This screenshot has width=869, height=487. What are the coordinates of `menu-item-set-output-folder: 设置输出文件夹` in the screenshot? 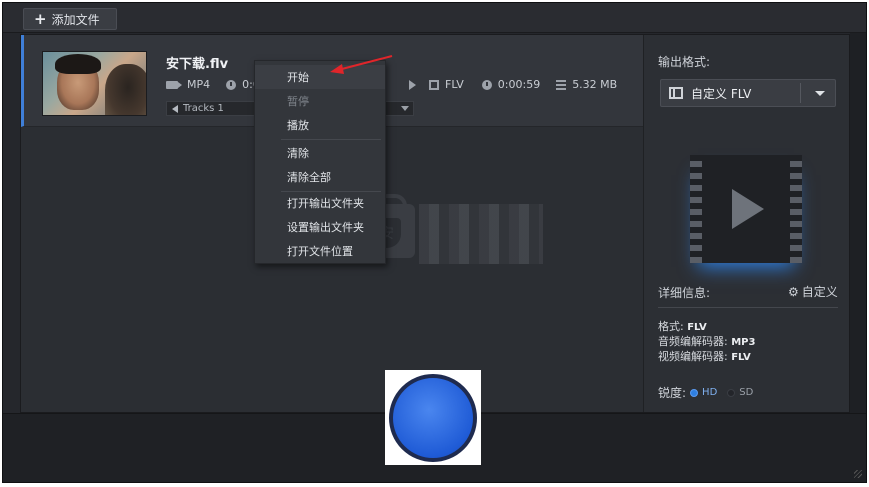 It's located at (320, 227).